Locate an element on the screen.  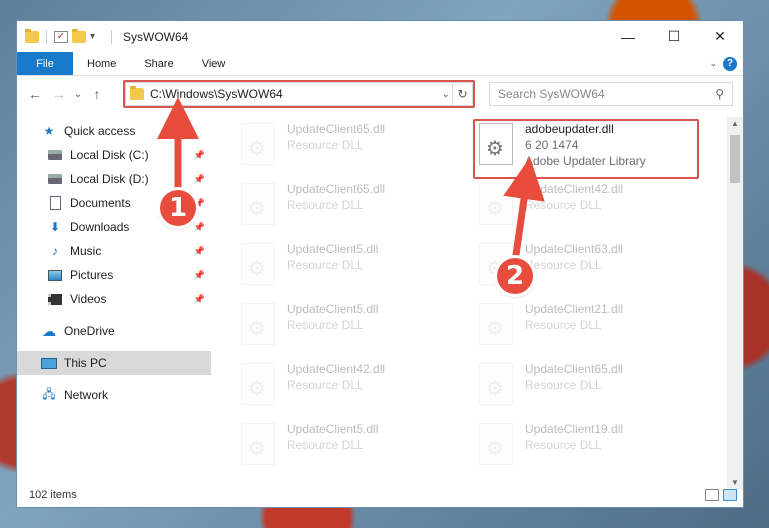
sidebar-item-quick-access: ★ Quick access is located at coordinates (114, 131).